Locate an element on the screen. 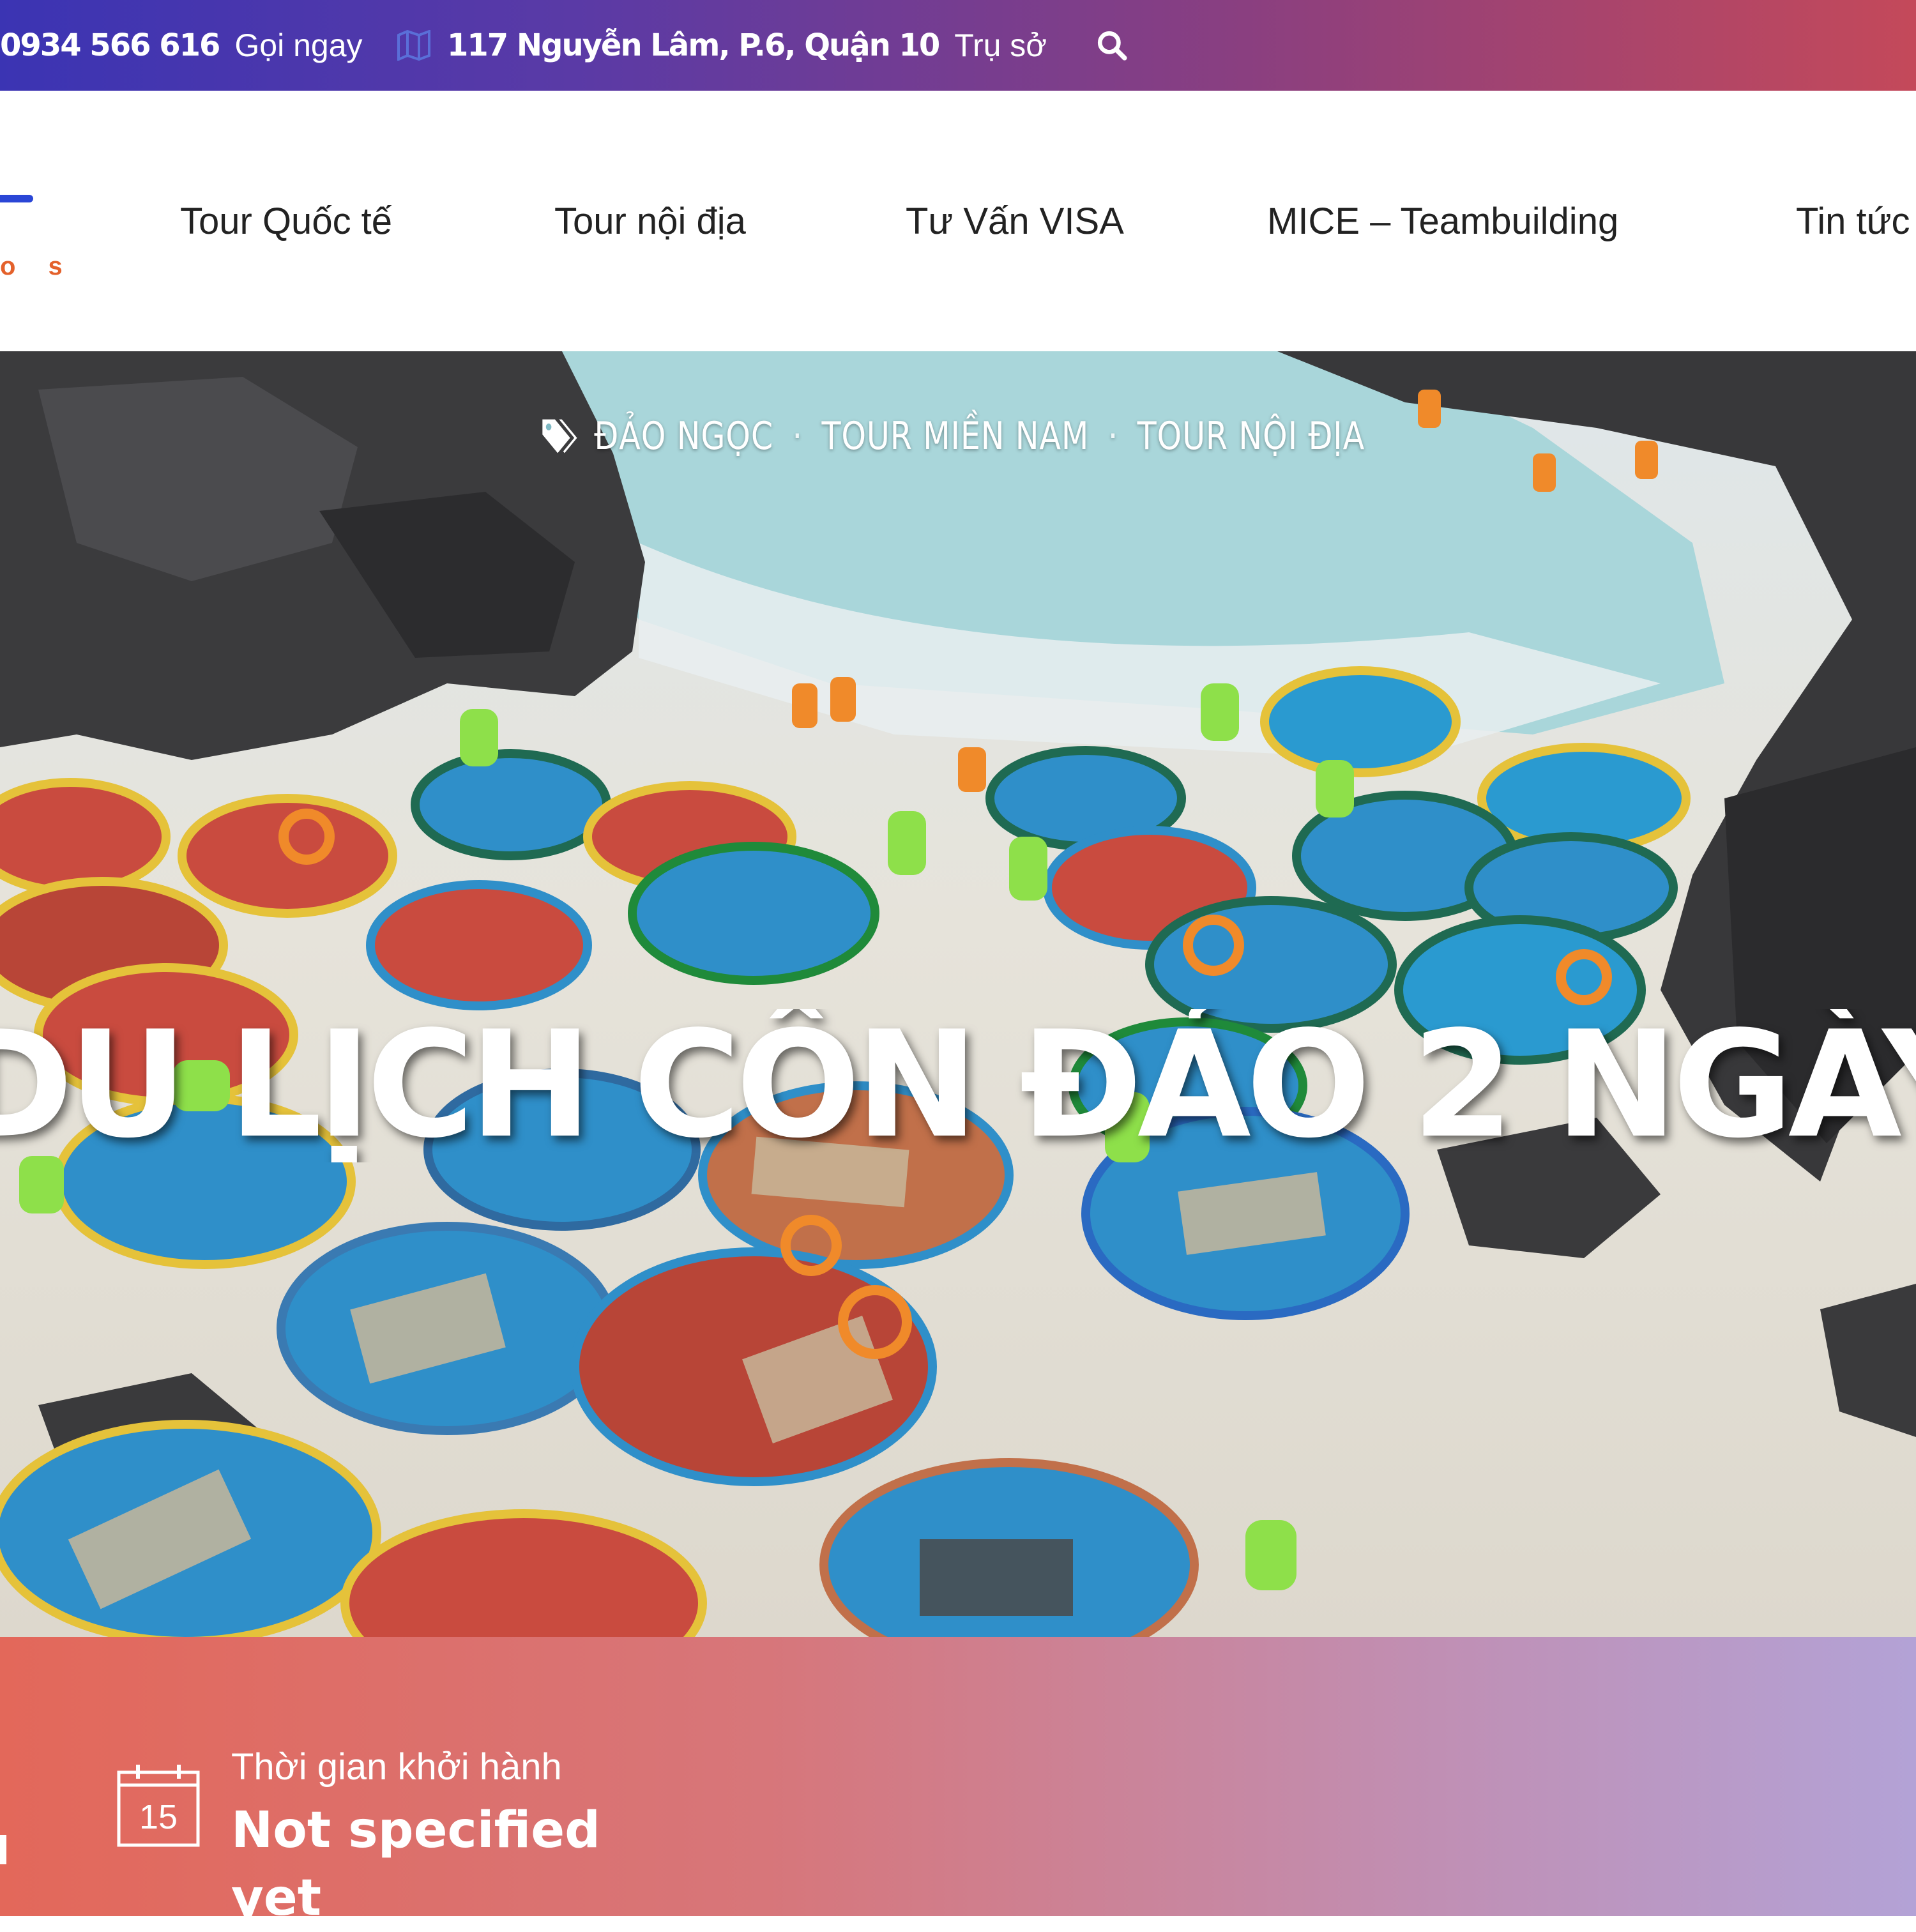  search-button is located at coordinates (1112, 45).